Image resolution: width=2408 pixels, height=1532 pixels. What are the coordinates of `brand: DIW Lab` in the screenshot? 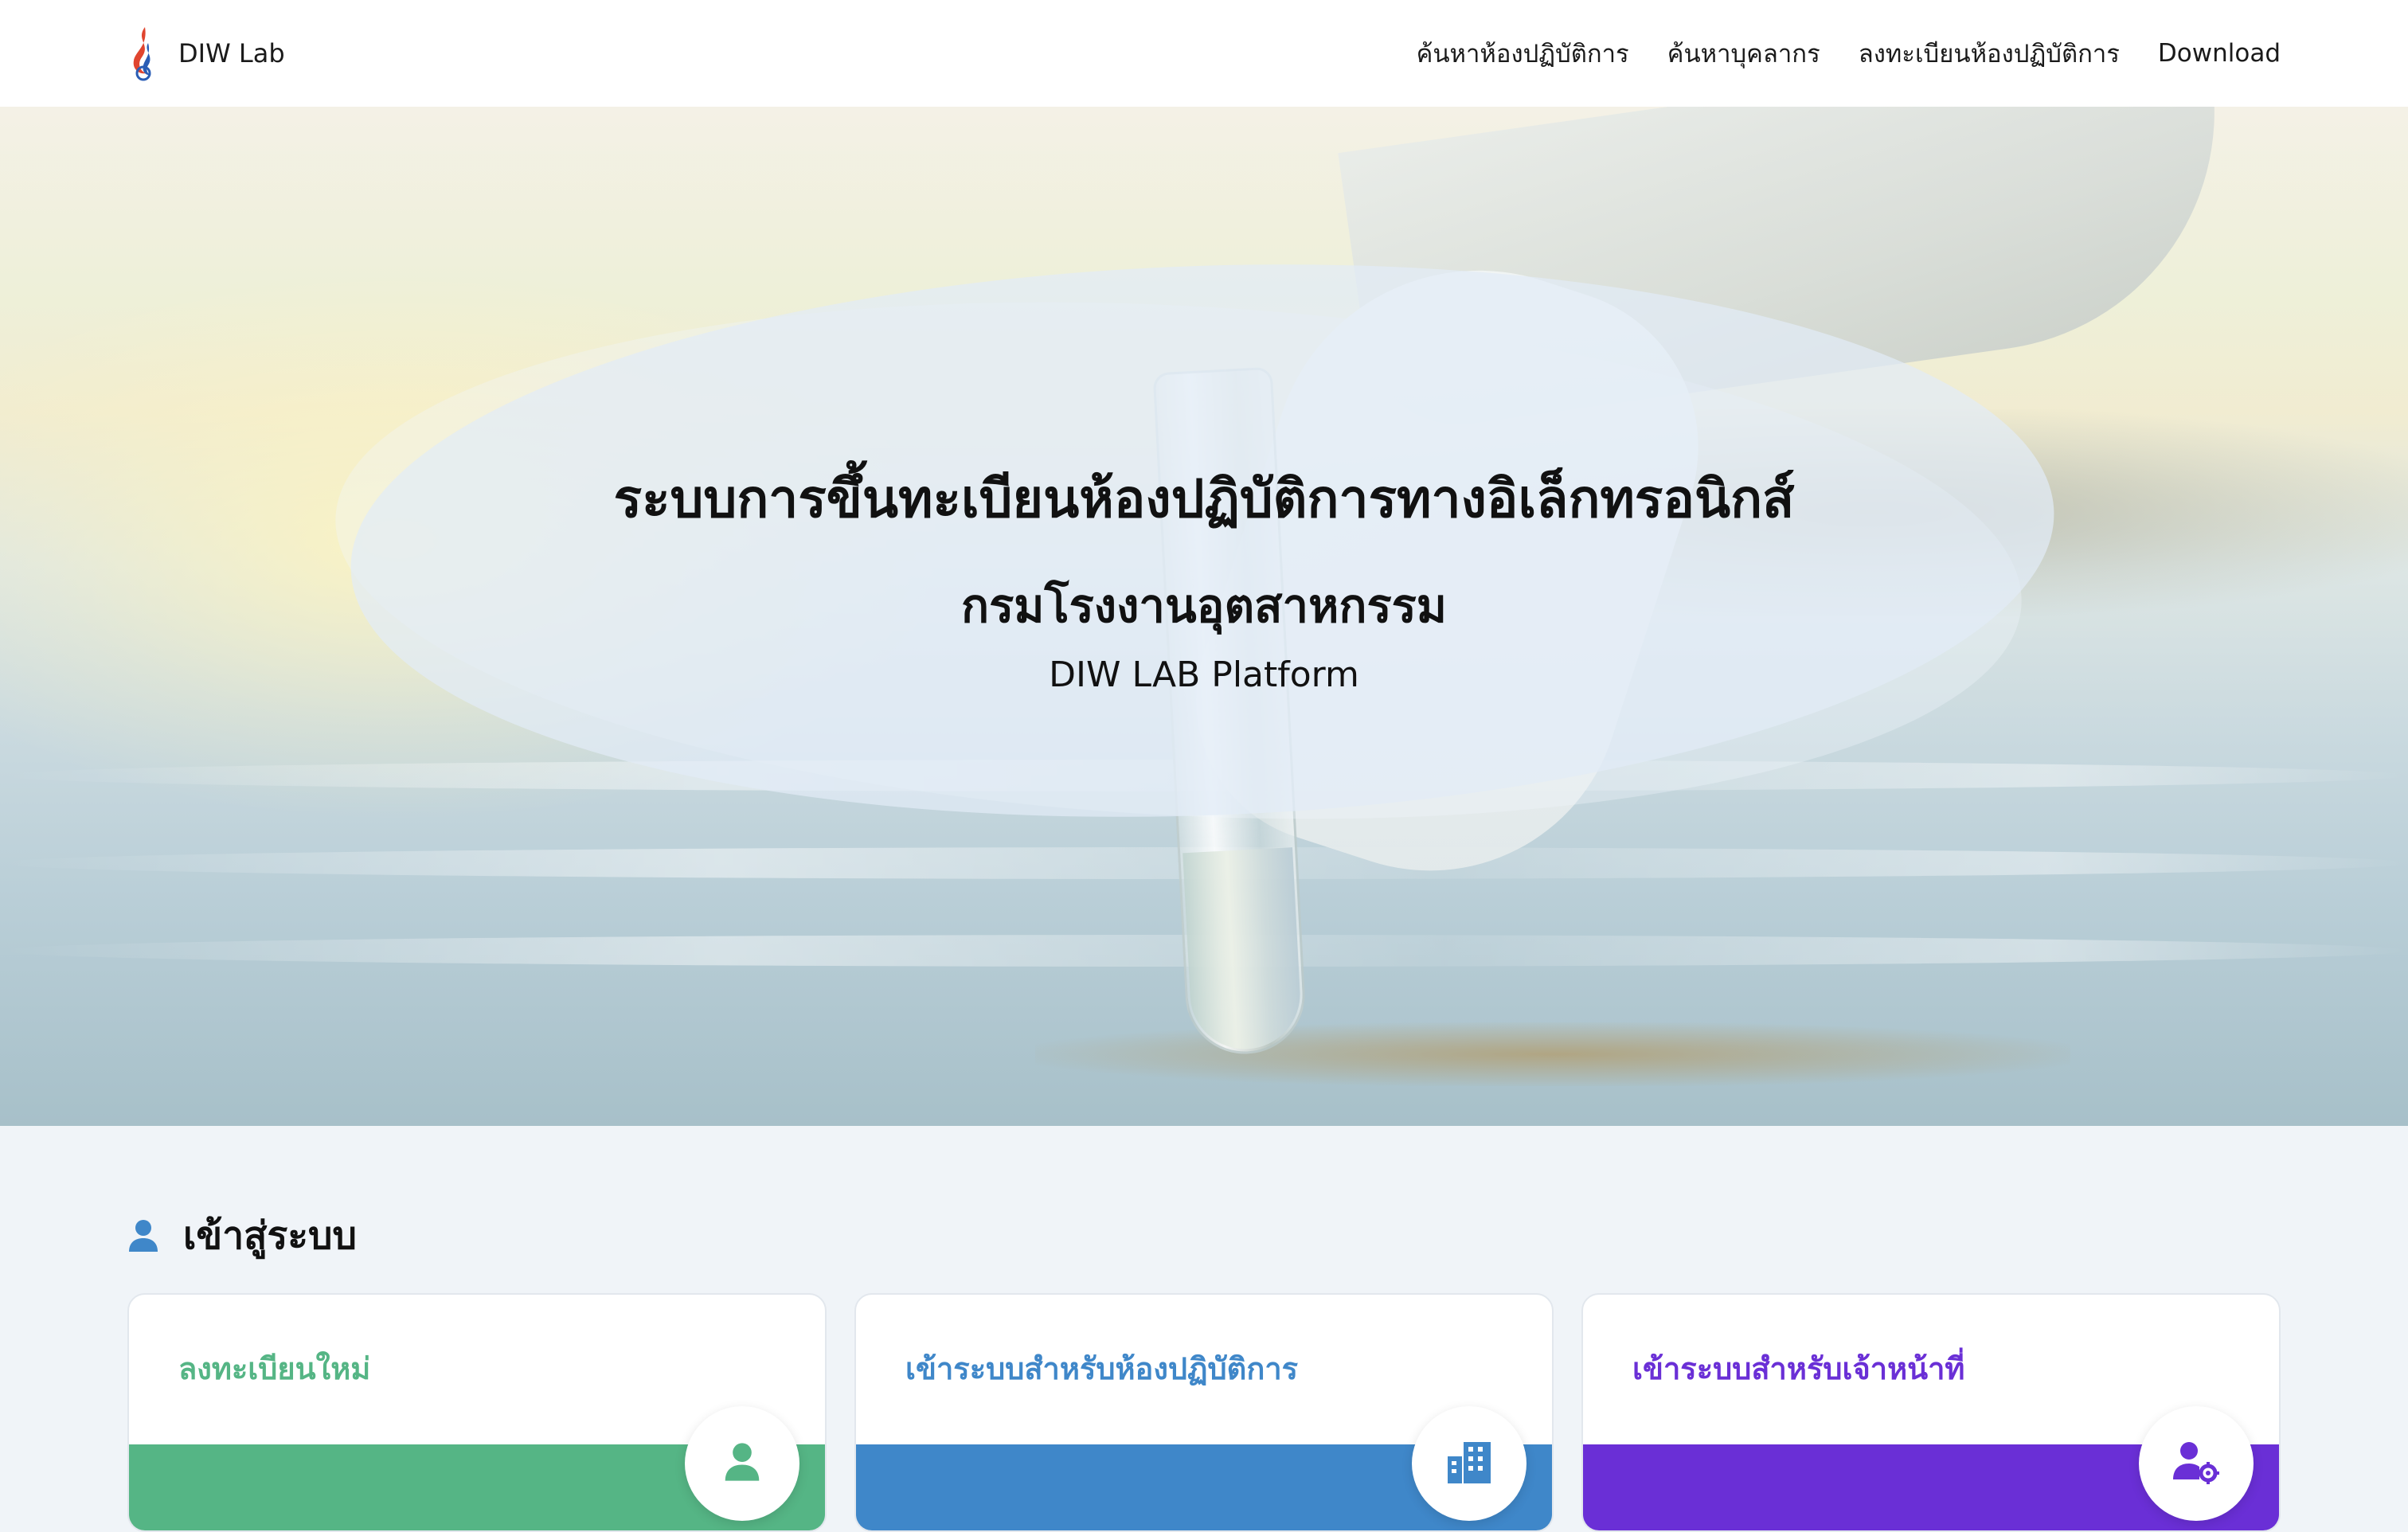 It's located at (206, 53).